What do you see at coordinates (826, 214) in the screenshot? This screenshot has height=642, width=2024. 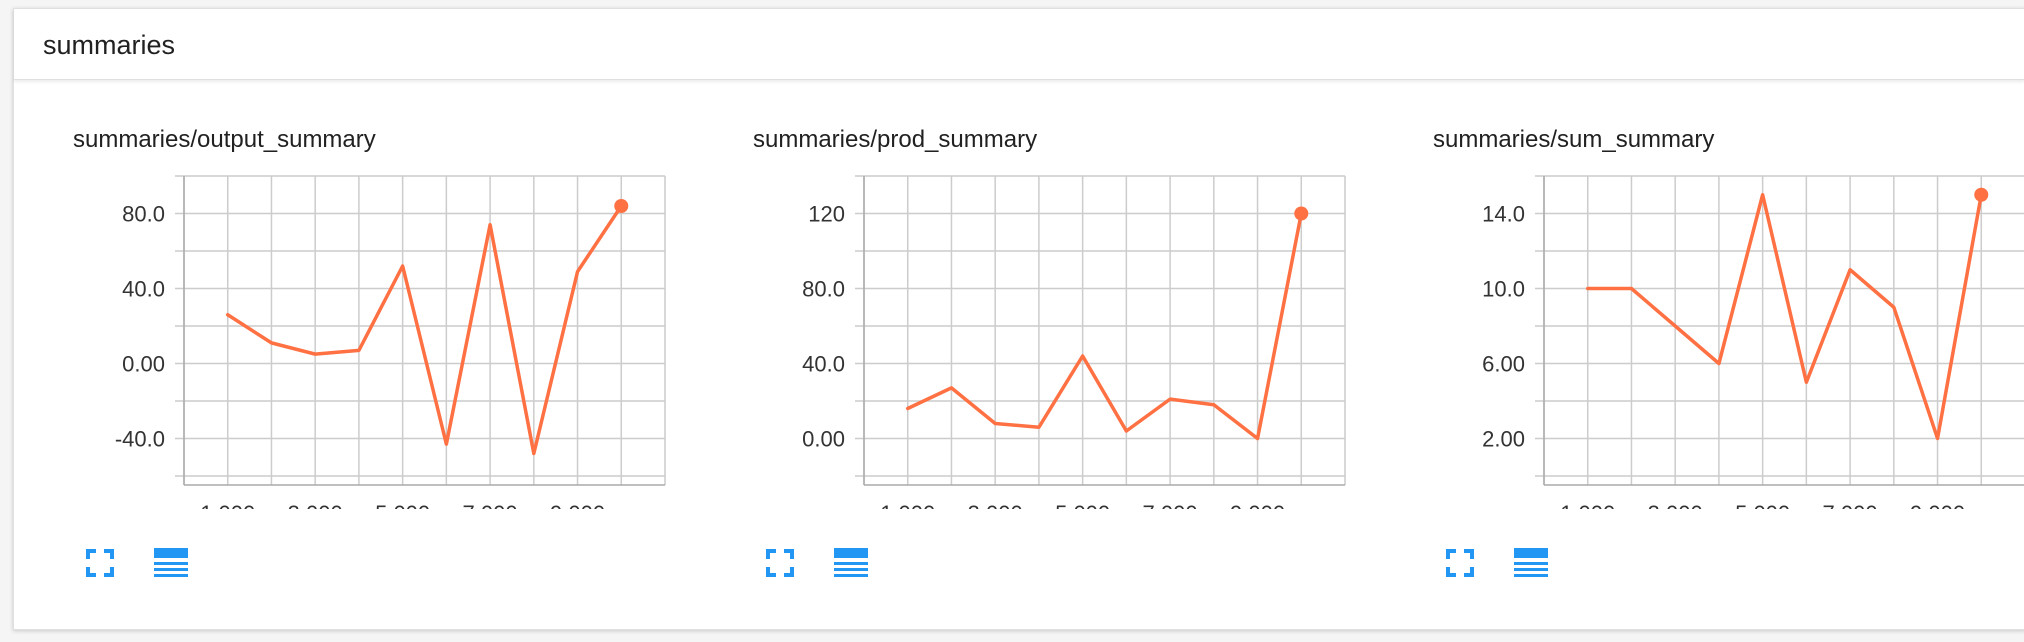 I see `y-tick-label: 120` at bounding box center [826, 214].